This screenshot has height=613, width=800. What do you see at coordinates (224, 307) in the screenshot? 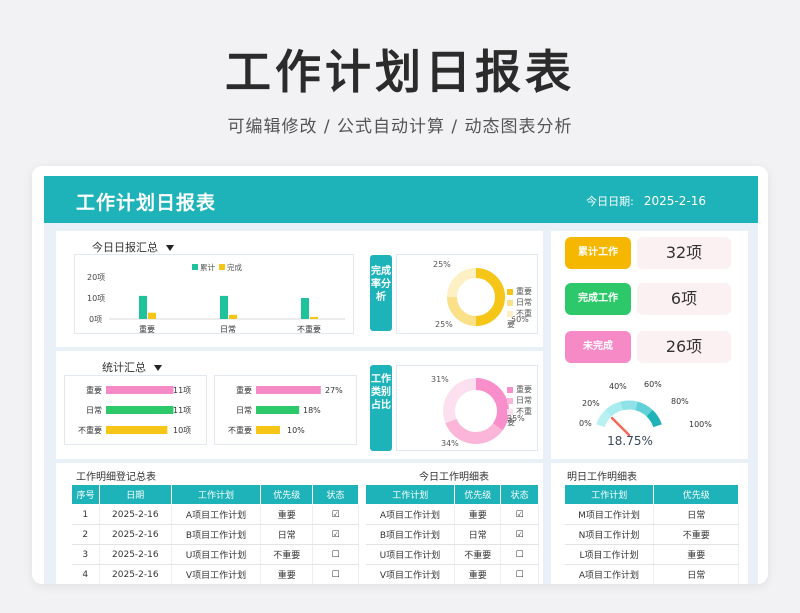
I see `bar-累计-日常` at bounding box center [224, 307].